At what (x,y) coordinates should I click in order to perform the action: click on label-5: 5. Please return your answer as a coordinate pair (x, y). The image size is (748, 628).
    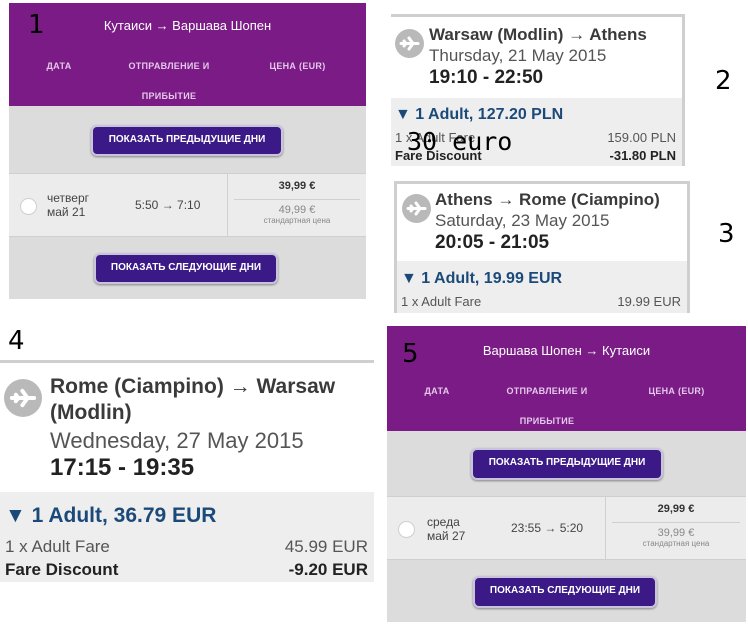
    Looking at the image, I should click on (410, 354).